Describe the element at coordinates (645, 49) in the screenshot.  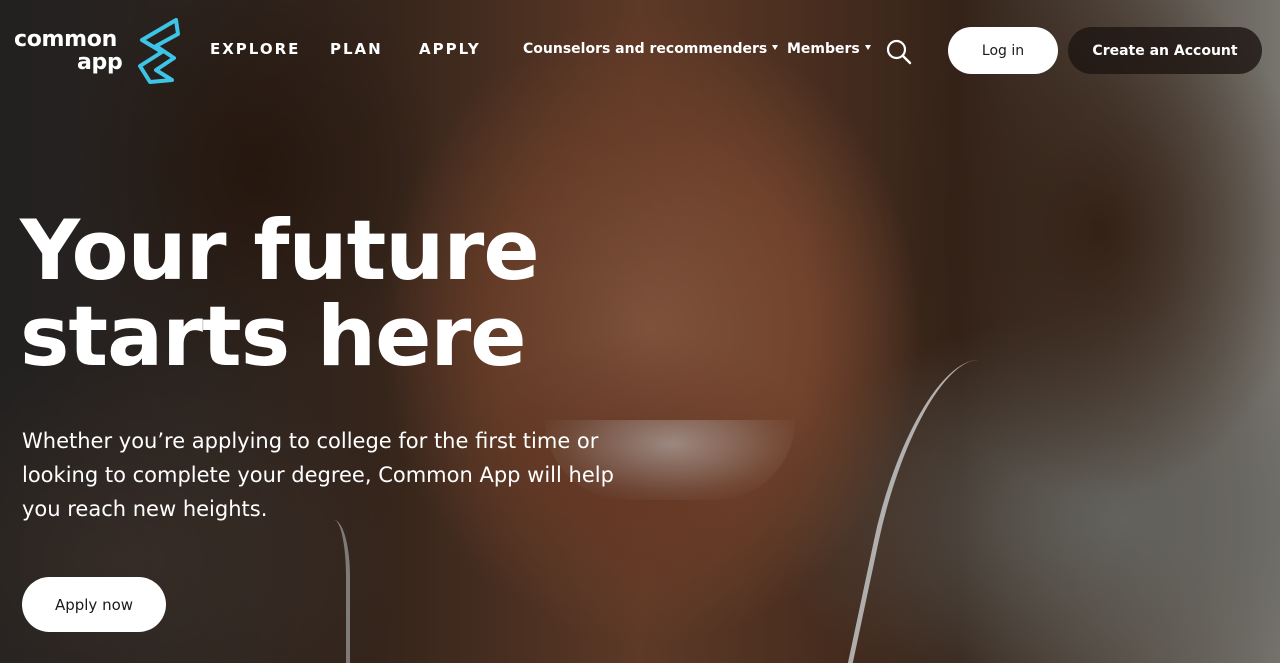
I see `nav-counselors-label: Counselors and recommenders` at that location.